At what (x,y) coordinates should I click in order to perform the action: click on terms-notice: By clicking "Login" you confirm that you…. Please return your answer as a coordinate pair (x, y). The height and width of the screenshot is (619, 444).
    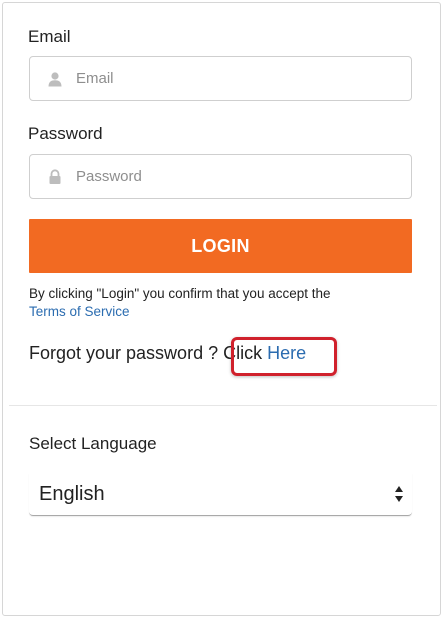
    Looking at the image, I should click on (224, 303).